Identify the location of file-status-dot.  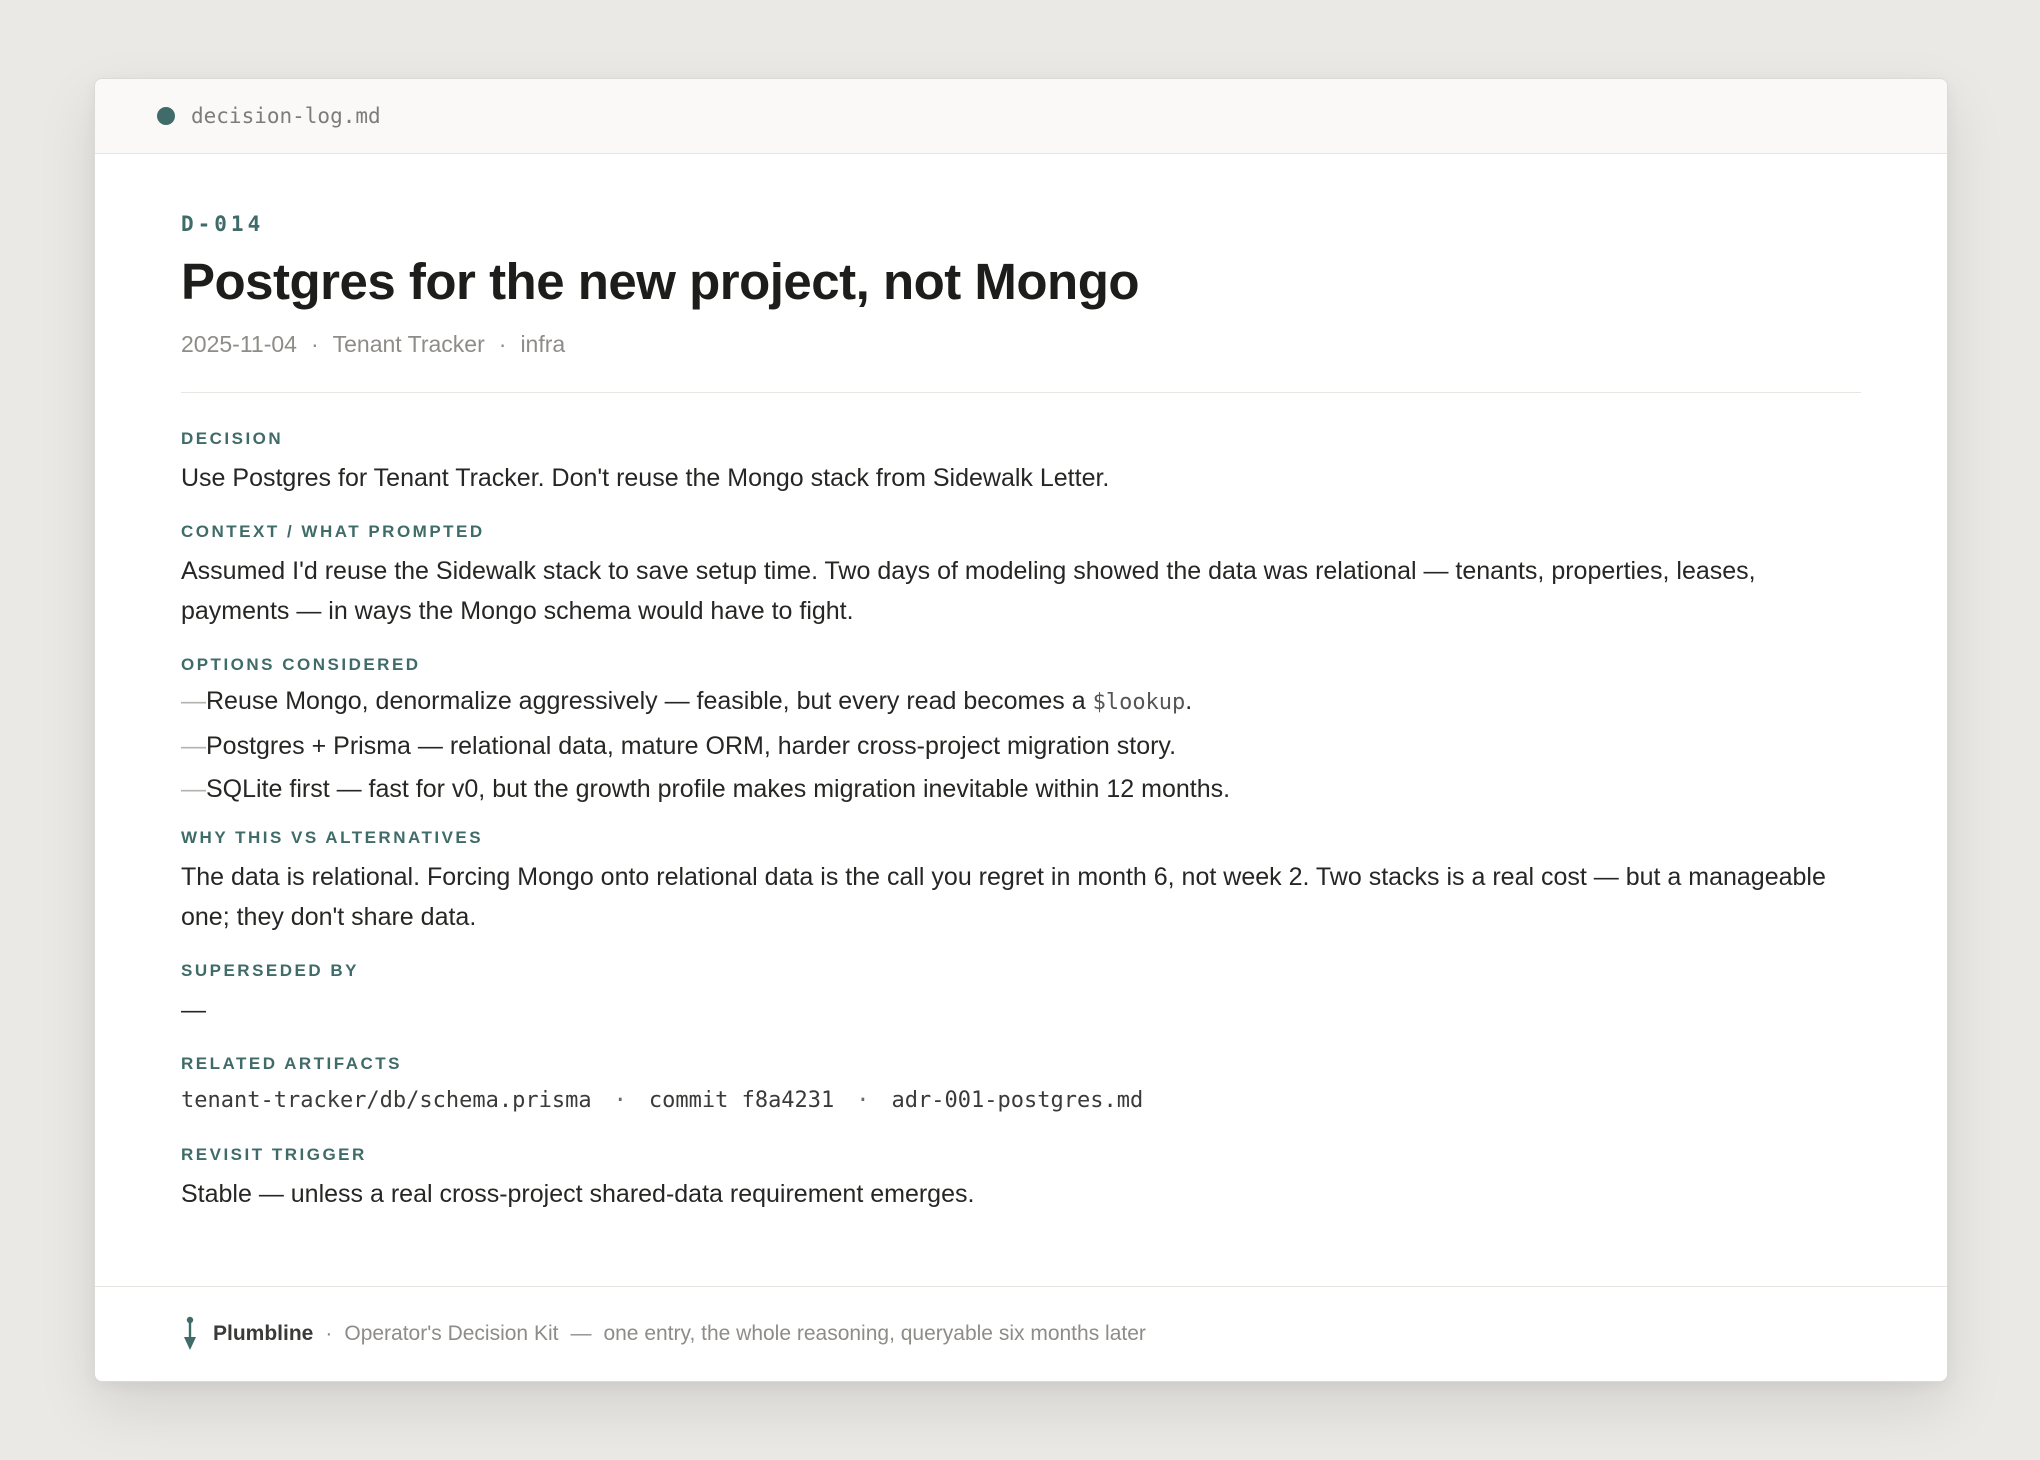
(166, 116).